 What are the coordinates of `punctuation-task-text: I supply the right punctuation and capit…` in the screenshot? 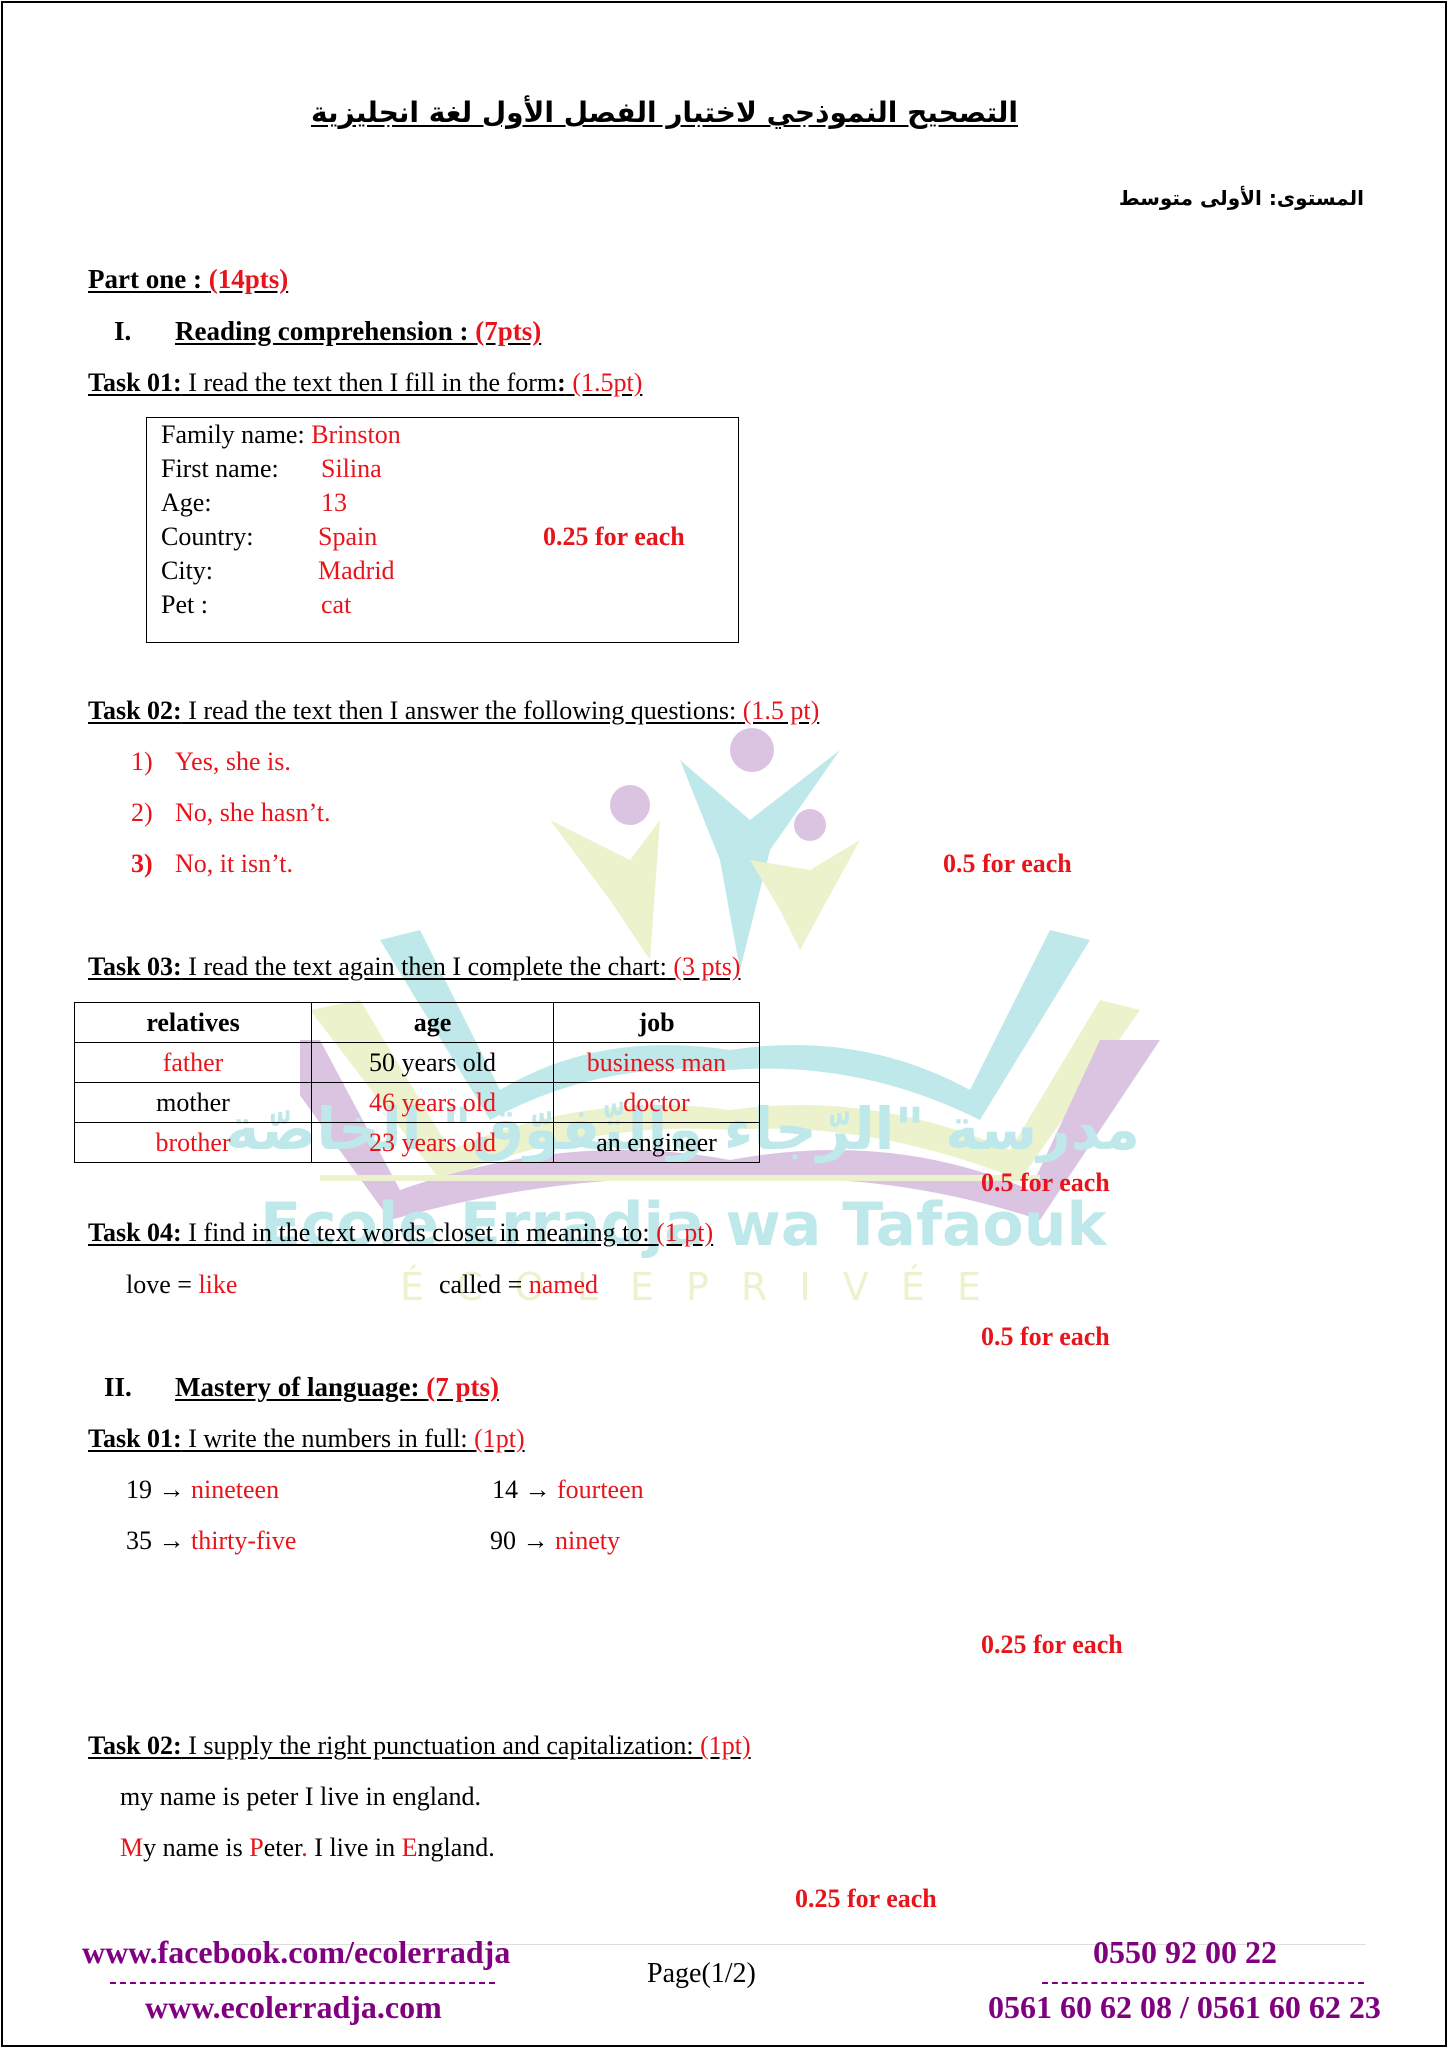 It's located at (437, 1745).